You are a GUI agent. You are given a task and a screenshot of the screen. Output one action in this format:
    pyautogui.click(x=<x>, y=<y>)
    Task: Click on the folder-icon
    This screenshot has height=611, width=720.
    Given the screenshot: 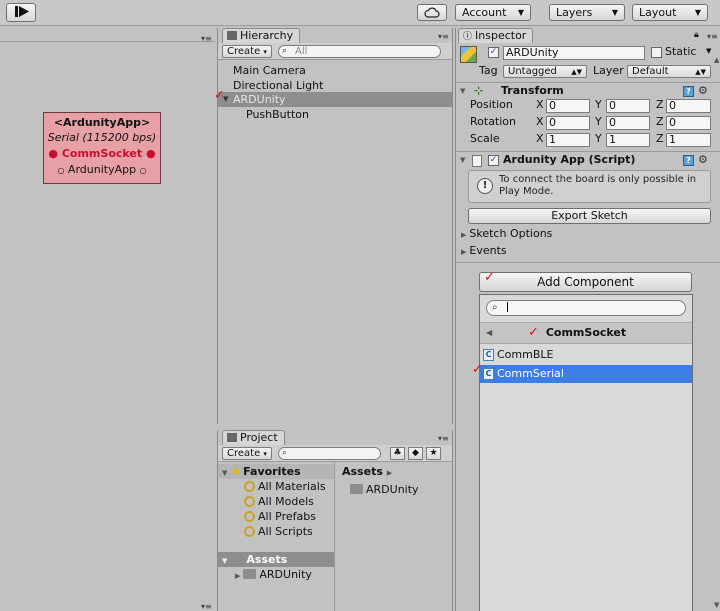 What is the action you would take?
    pyautogui.click(x=250, y=574)
    